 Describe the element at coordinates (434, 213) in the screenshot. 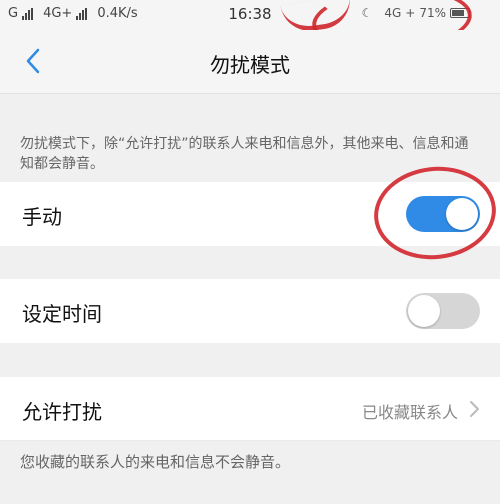

I see `red-annotation-circle-toggle` at that location.